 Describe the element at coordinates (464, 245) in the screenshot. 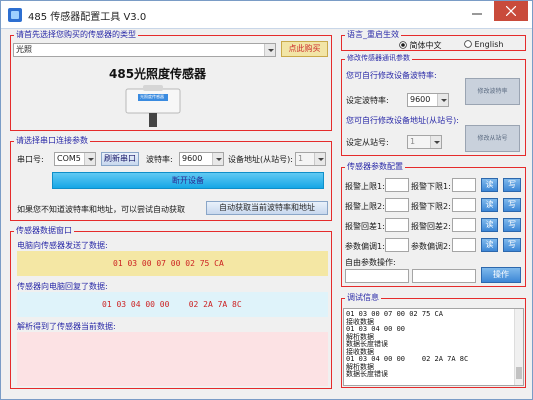

I see `offset2-input` at that location.